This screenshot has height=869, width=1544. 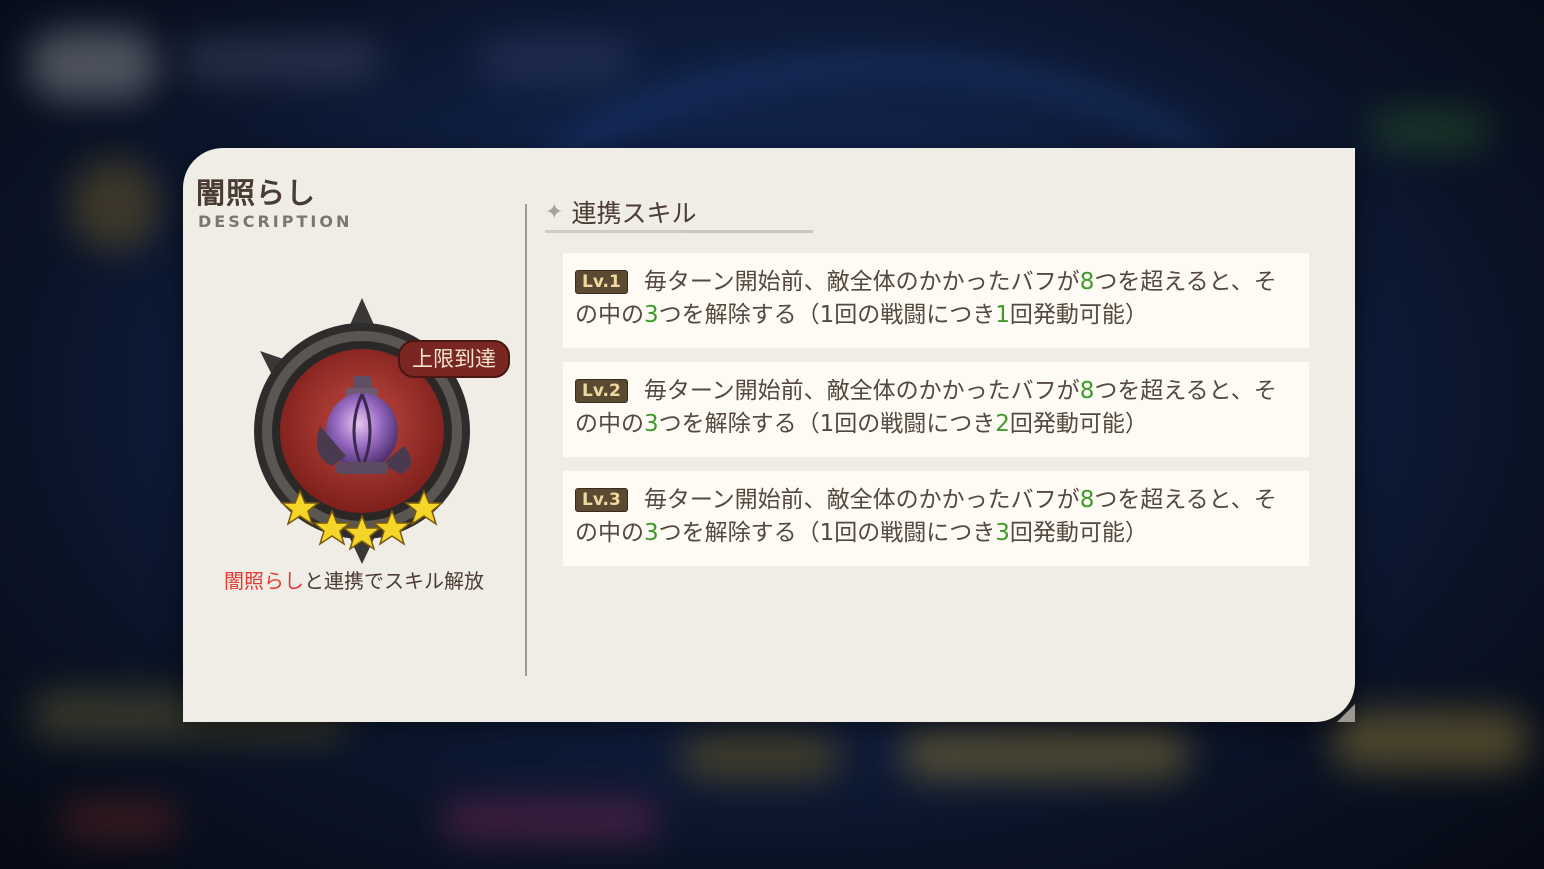 I want to click on unlock-condition: 闇照らしと連携でスキル解放, so click(x=354, y=581).